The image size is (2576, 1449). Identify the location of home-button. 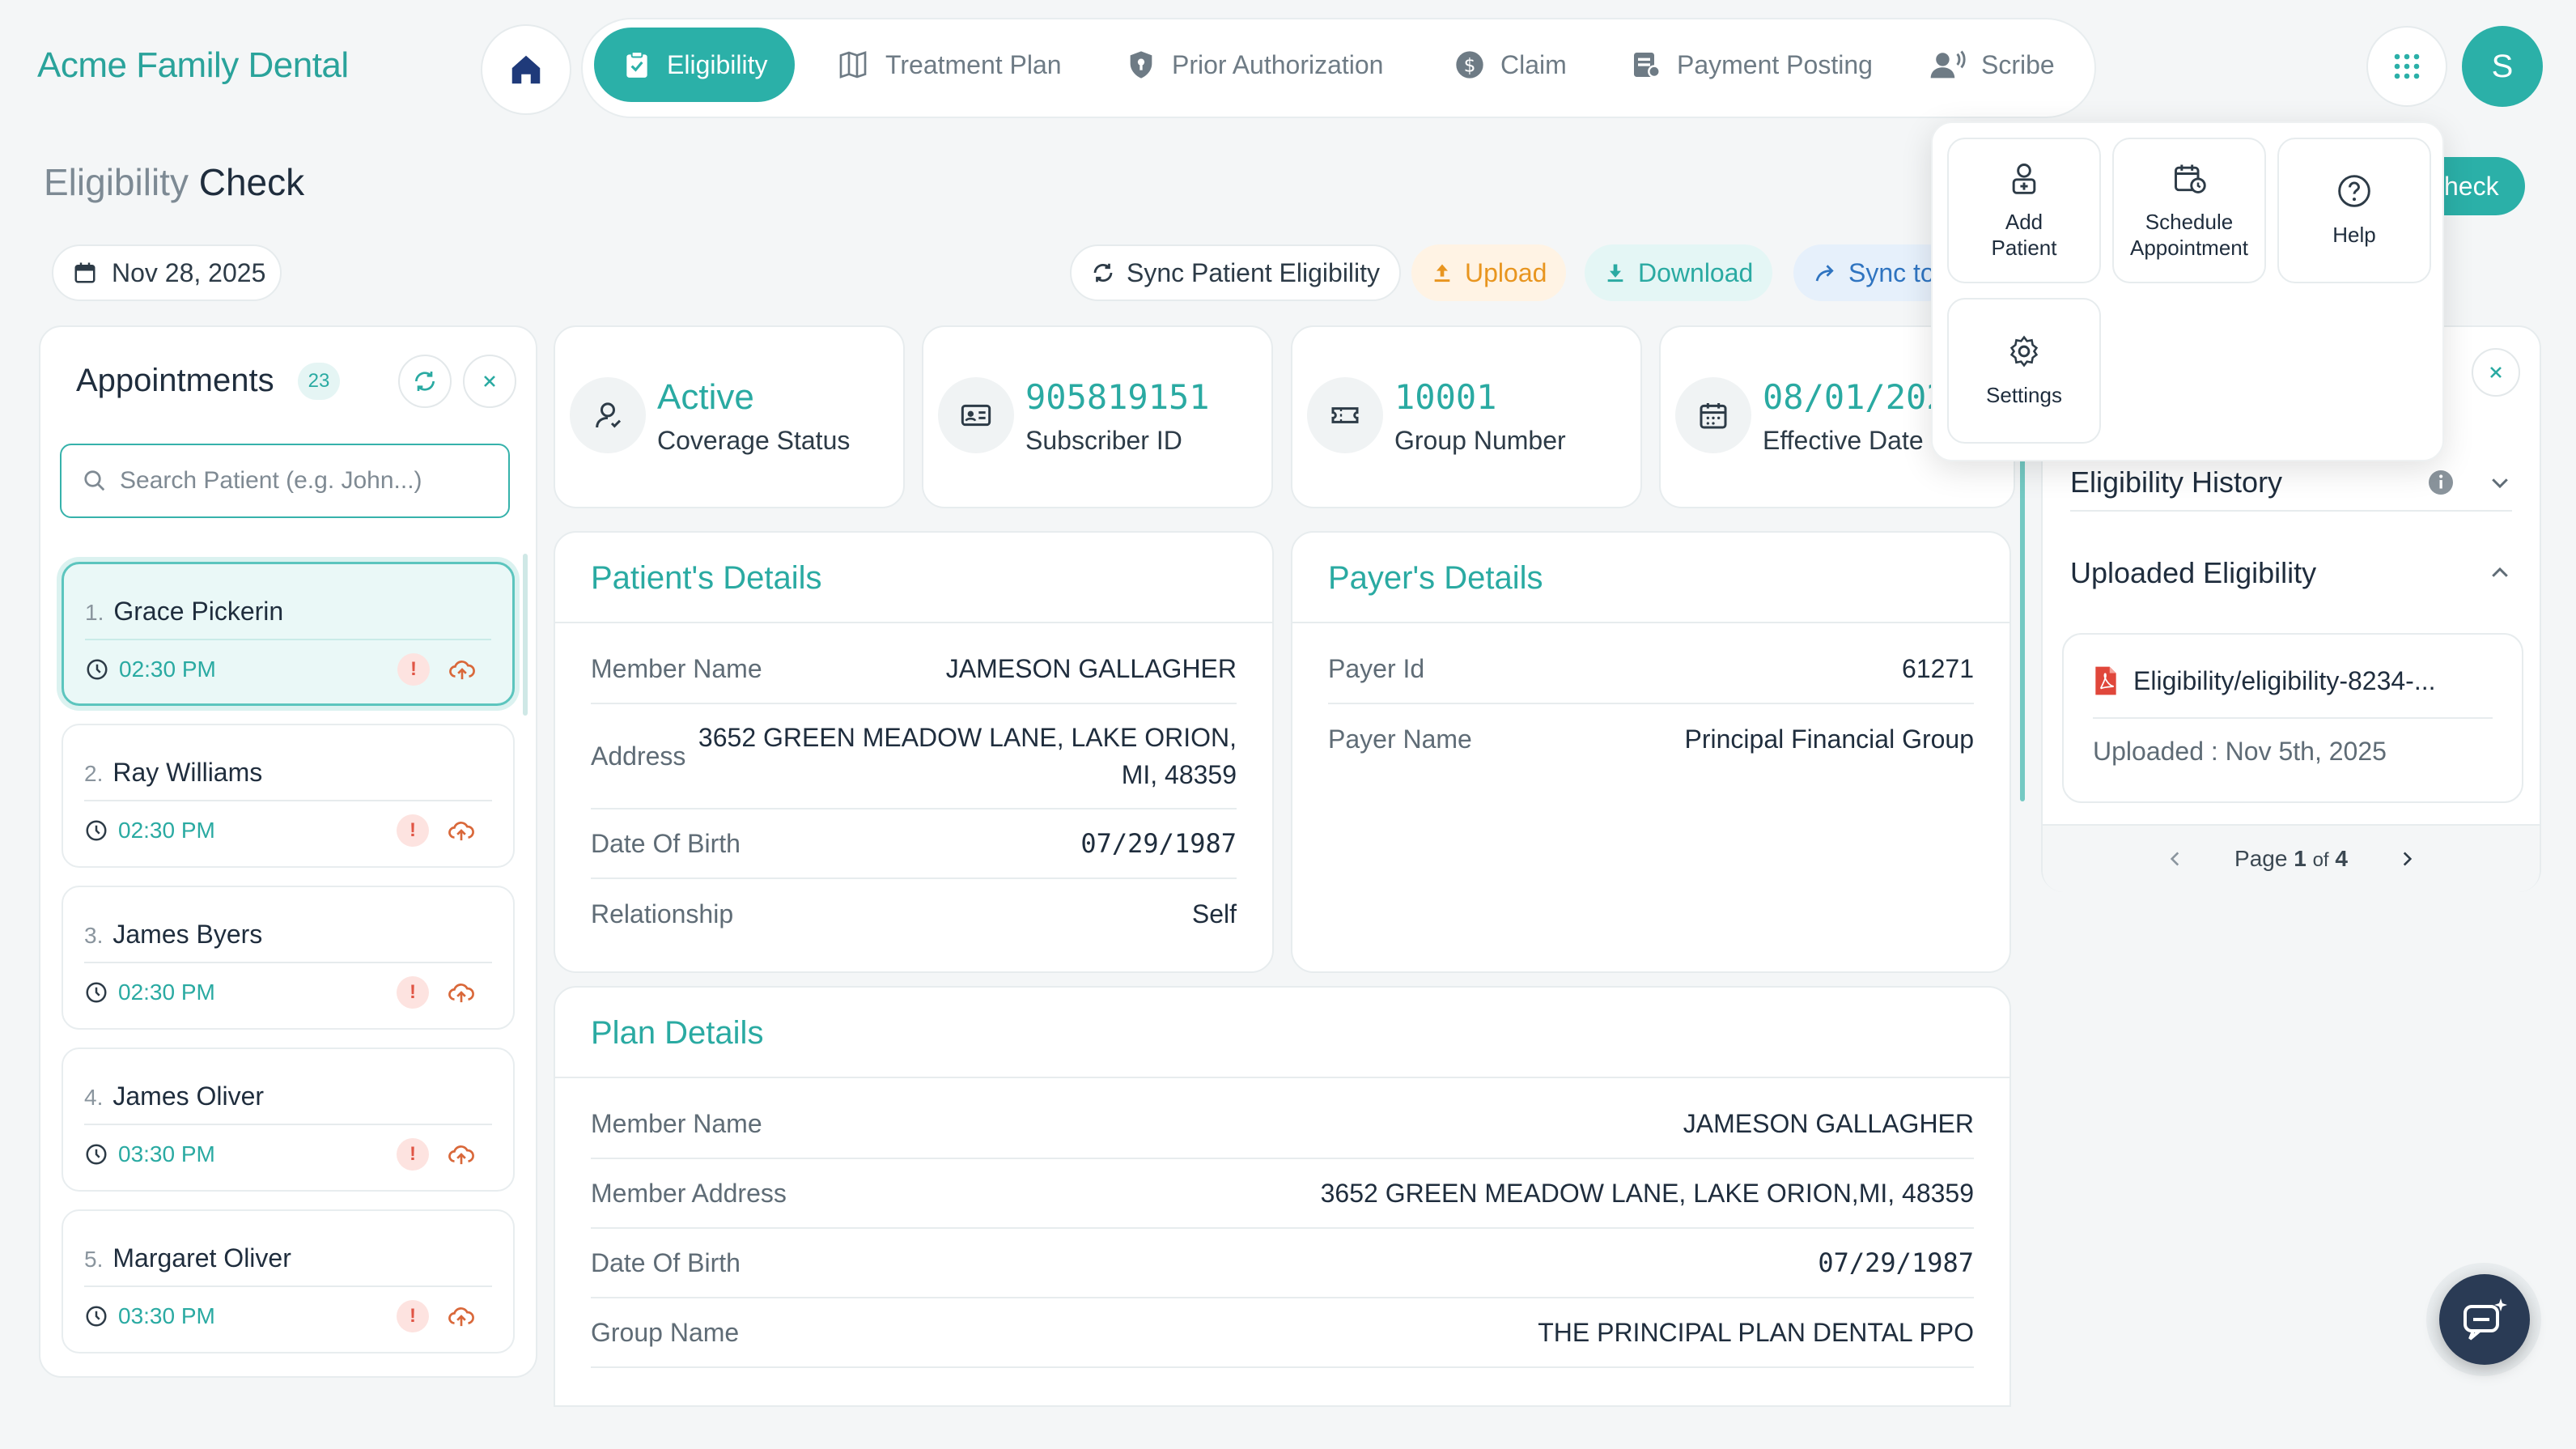
(526, 69).